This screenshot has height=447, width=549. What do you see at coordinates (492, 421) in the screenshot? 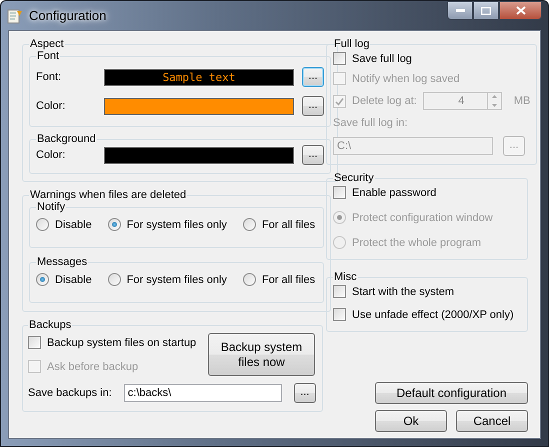
I see `cancel-button: Cancel` at bounding box center [492, 421].